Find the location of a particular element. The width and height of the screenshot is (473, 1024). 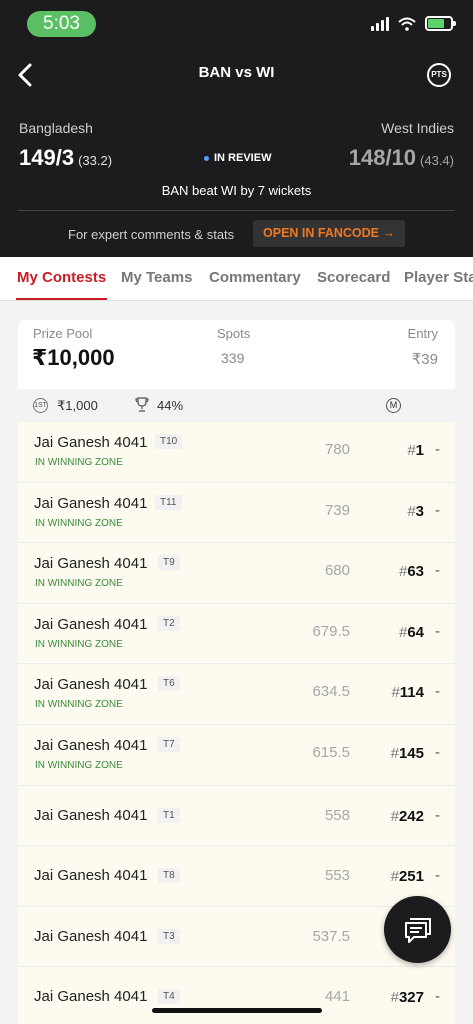

rank-value: 114 is located at coordinates (411, 693).